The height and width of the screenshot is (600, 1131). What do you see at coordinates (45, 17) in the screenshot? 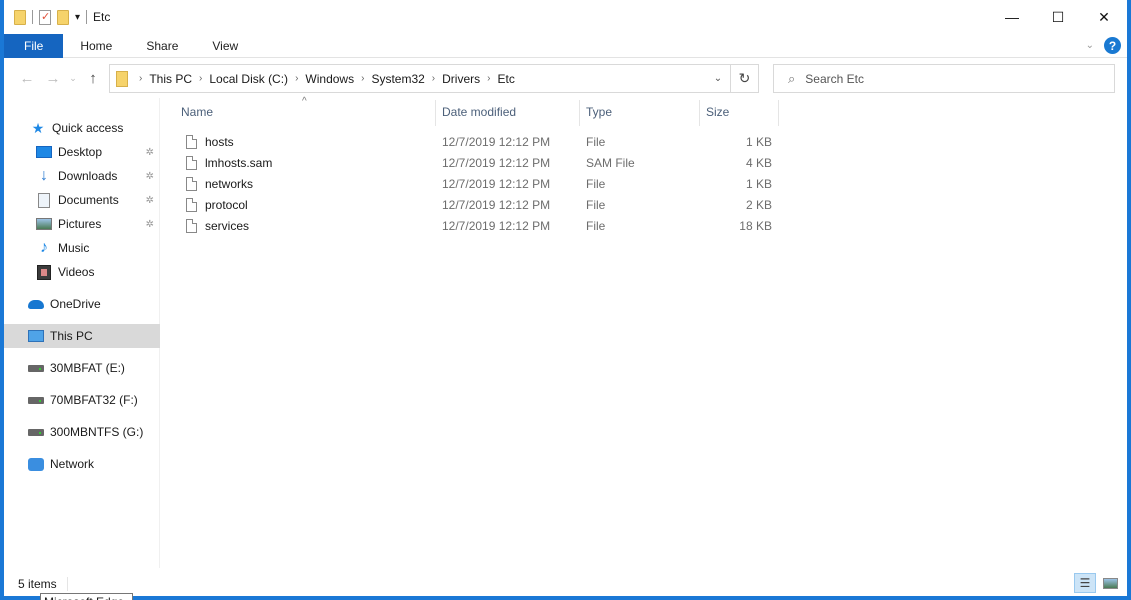
I see `properties-icon` at bounding box center [45, 17].